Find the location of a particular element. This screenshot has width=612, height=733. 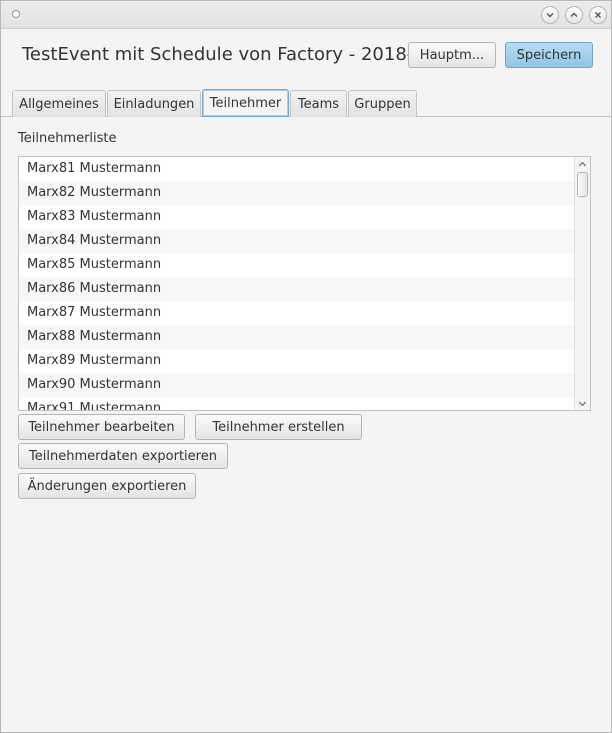

export-participant-data-button: Teilnehmerdaten exportieren is located at coordinates (123, 456).